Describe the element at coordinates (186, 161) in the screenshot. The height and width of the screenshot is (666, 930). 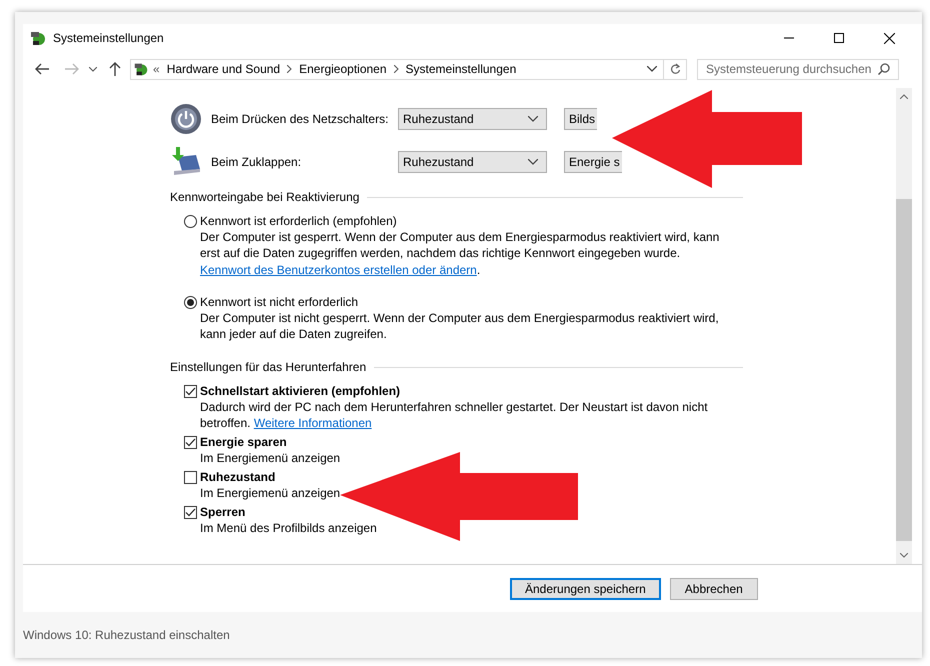
I see `laptop-icon` at that location.